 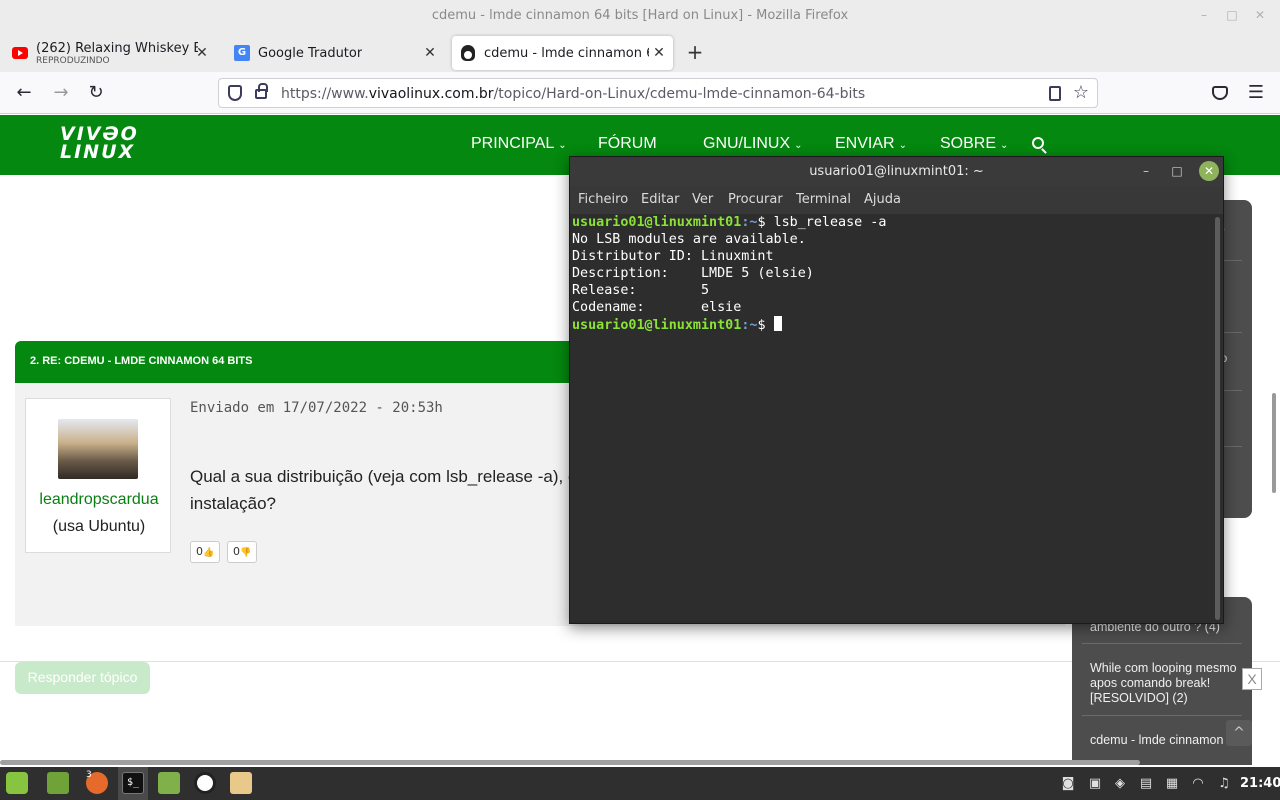 What do you see at coordinates (205, 783) in the screenshot?
I see `bitcoin-icon` at bounding box center [205, 783].